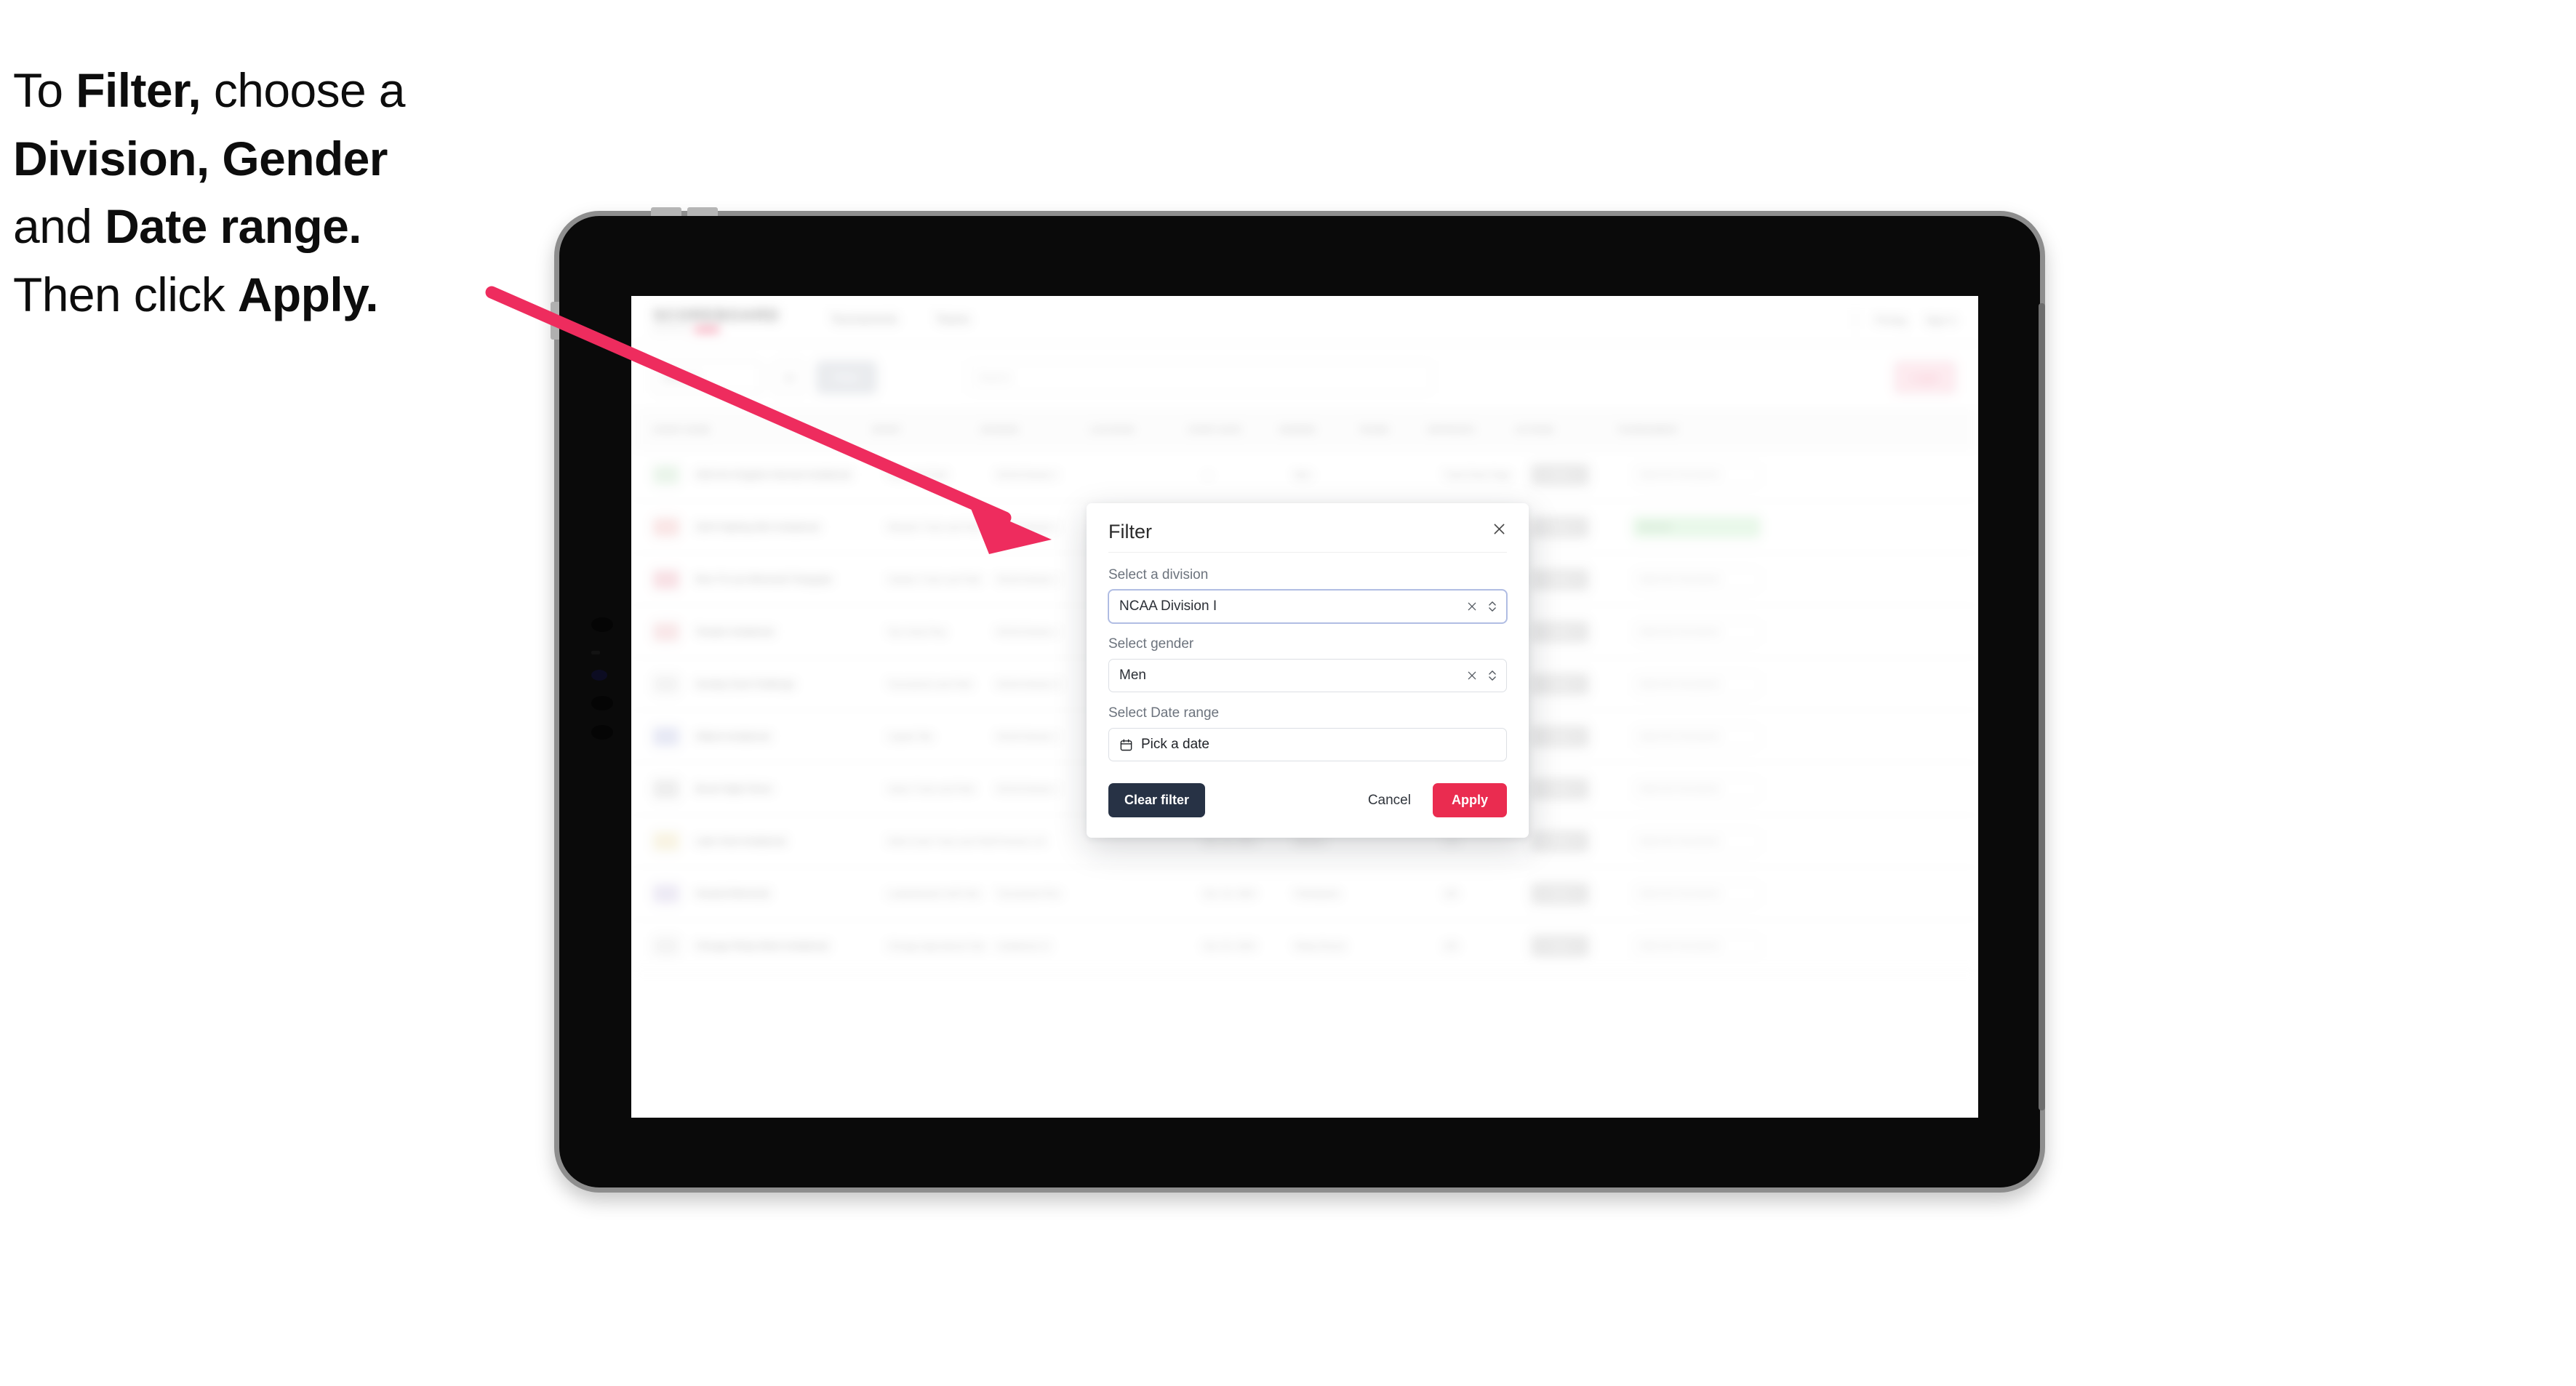  Describe the element at coordinates (1307, 676) in the screenshot. I see `gender-select: Men` at that location.